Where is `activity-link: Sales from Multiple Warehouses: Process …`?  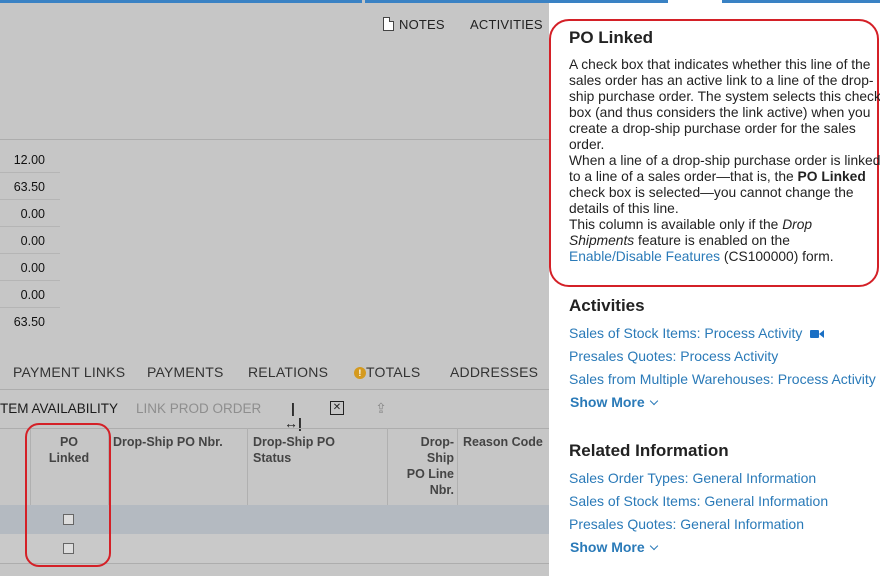 activity-link: Sales from Multiple Warehouses: Process … is located at coordinates (724, 380).